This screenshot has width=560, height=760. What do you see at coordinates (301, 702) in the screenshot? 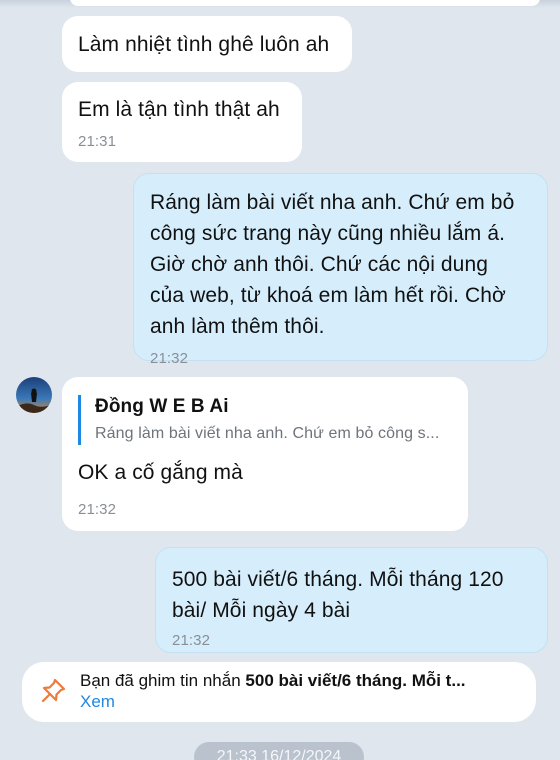
I see `view-pinned-link: Xem` at bounding box center [301, 702].